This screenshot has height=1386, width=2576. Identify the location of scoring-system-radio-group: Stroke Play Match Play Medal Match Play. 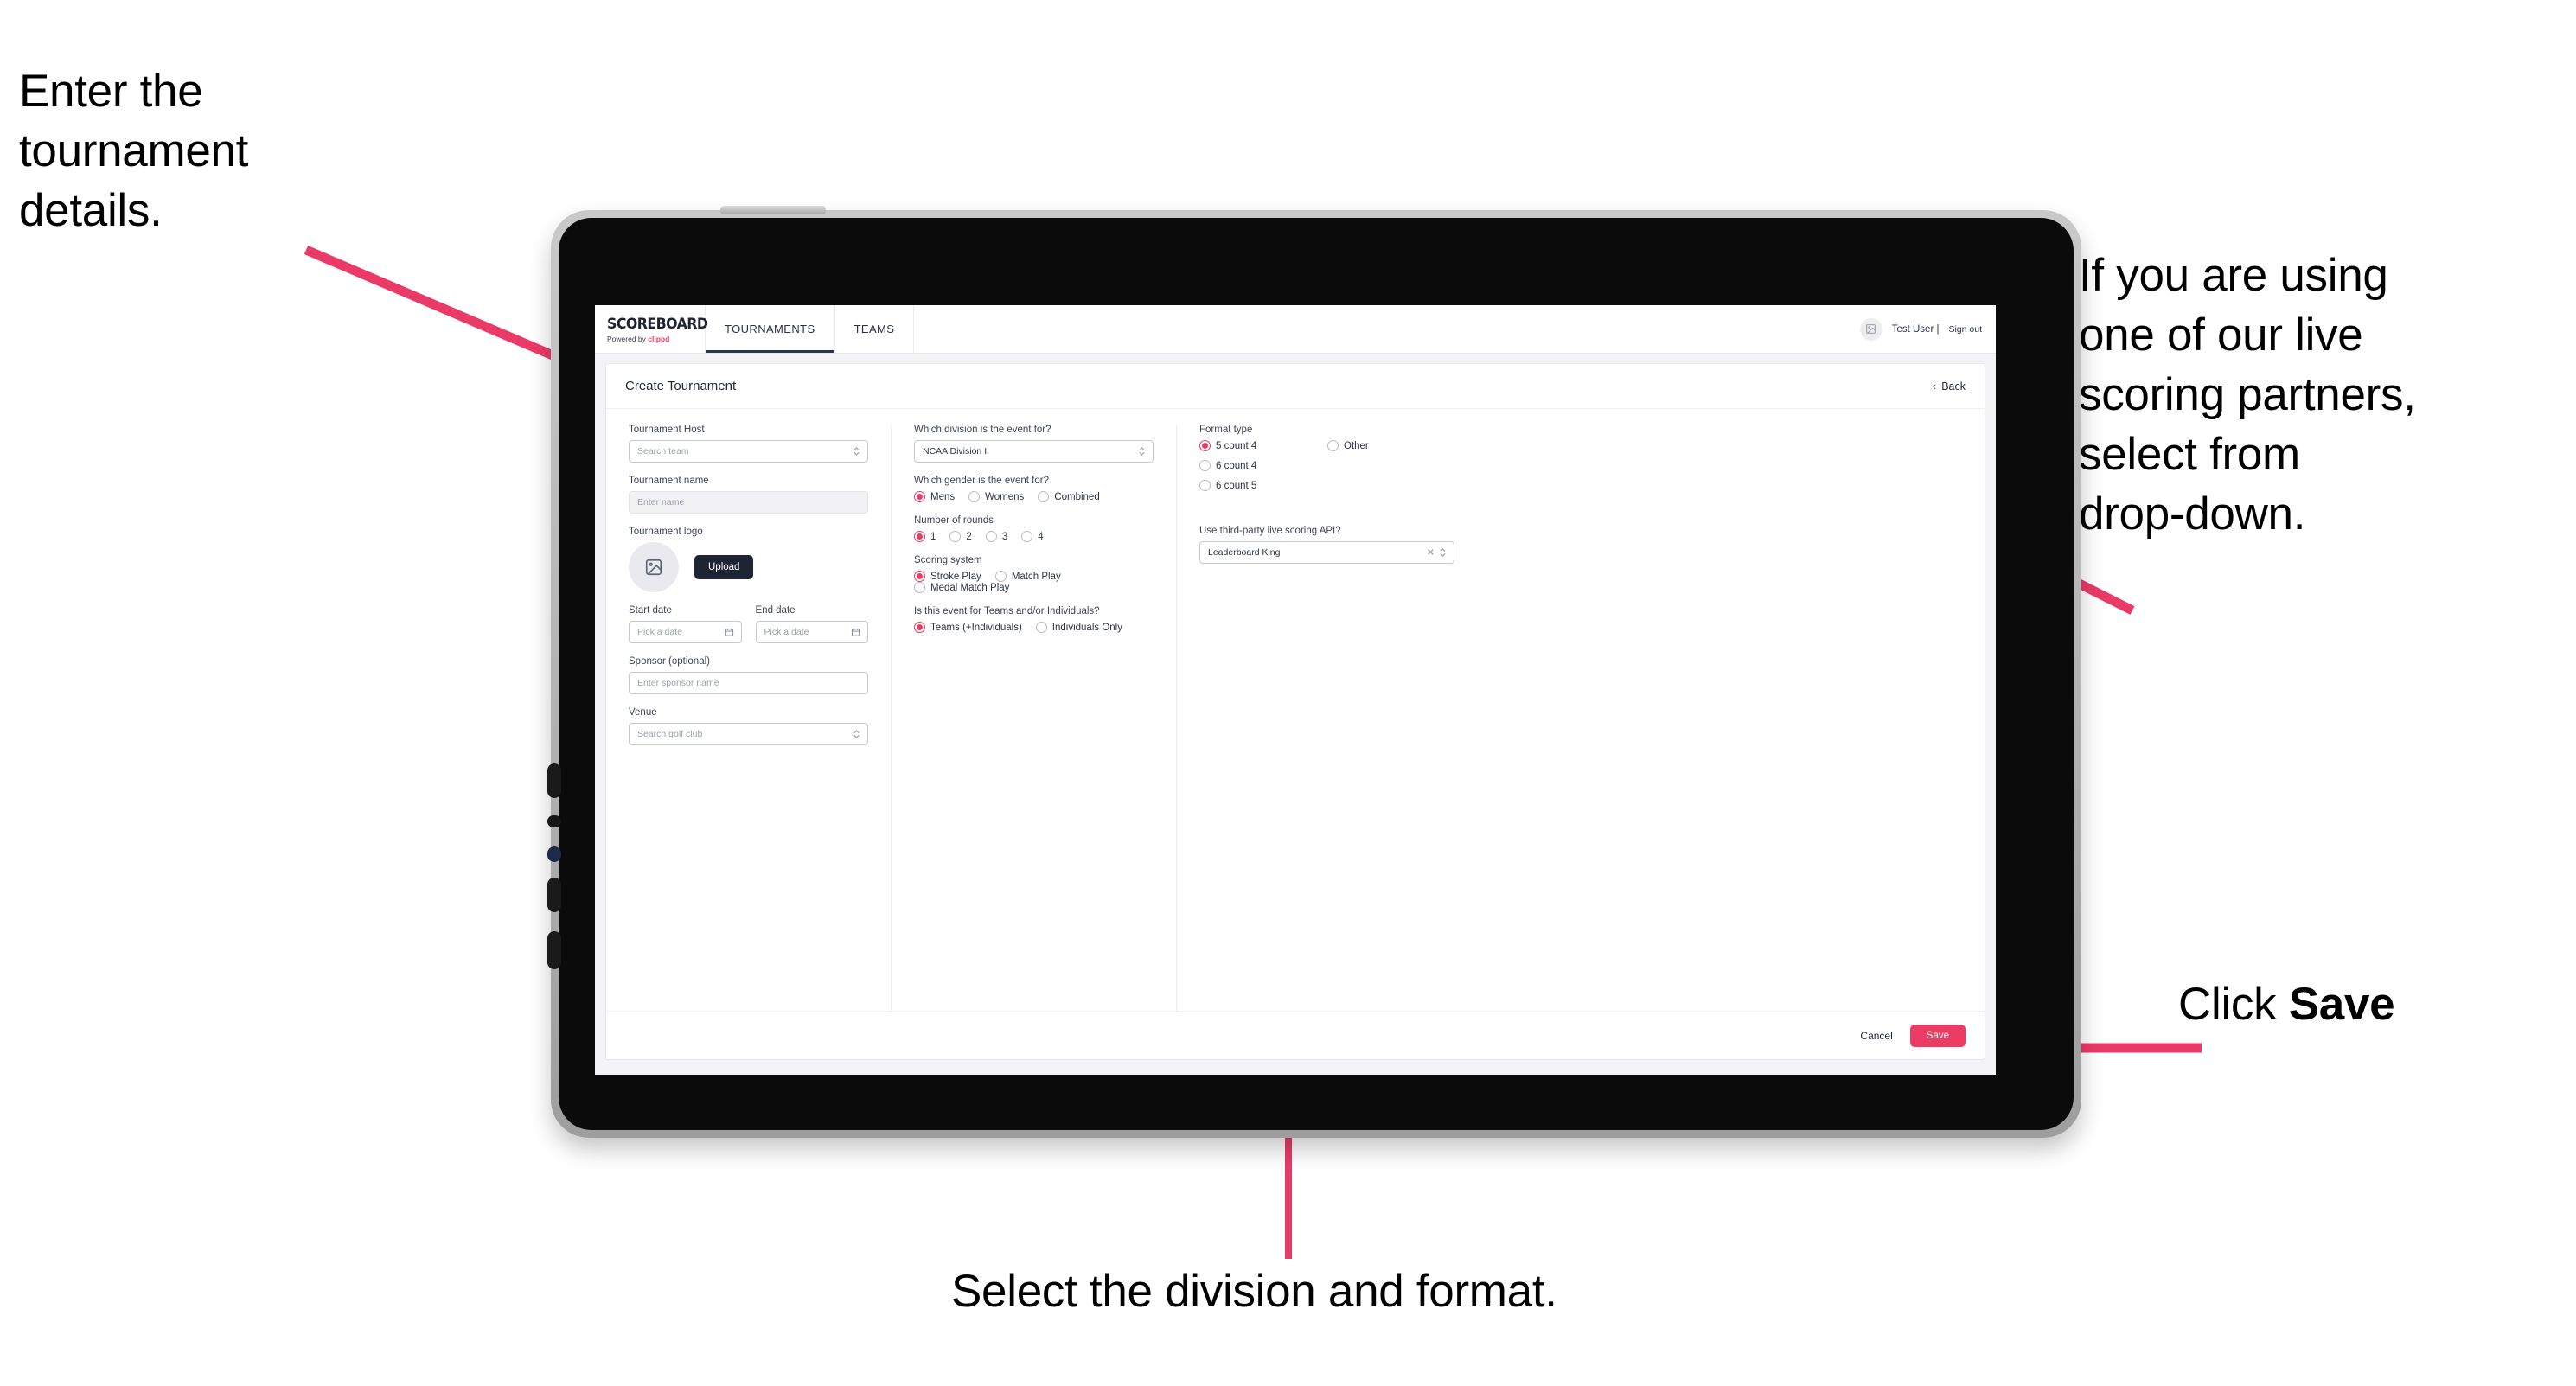
(1034, 582).